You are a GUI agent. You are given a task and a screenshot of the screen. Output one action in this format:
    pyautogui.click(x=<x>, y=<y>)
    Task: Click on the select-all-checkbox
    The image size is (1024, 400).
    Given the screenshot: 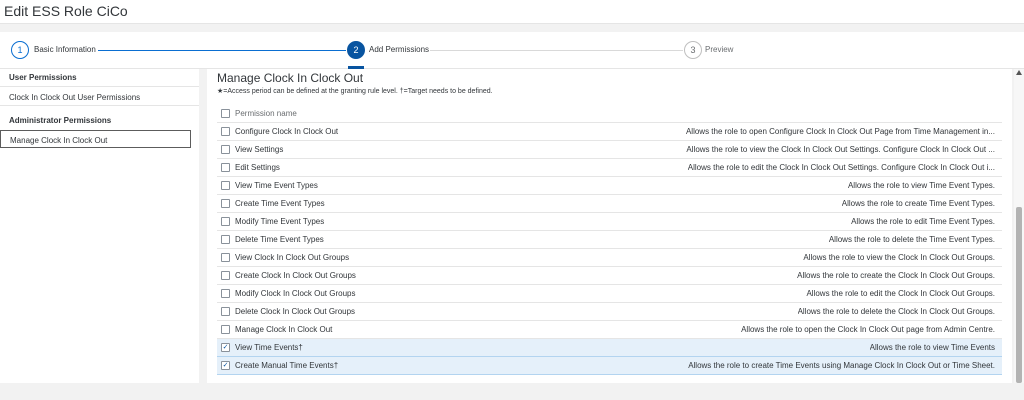 What is the action you would take?
    pyautogui.click(x=225, y=113)
    